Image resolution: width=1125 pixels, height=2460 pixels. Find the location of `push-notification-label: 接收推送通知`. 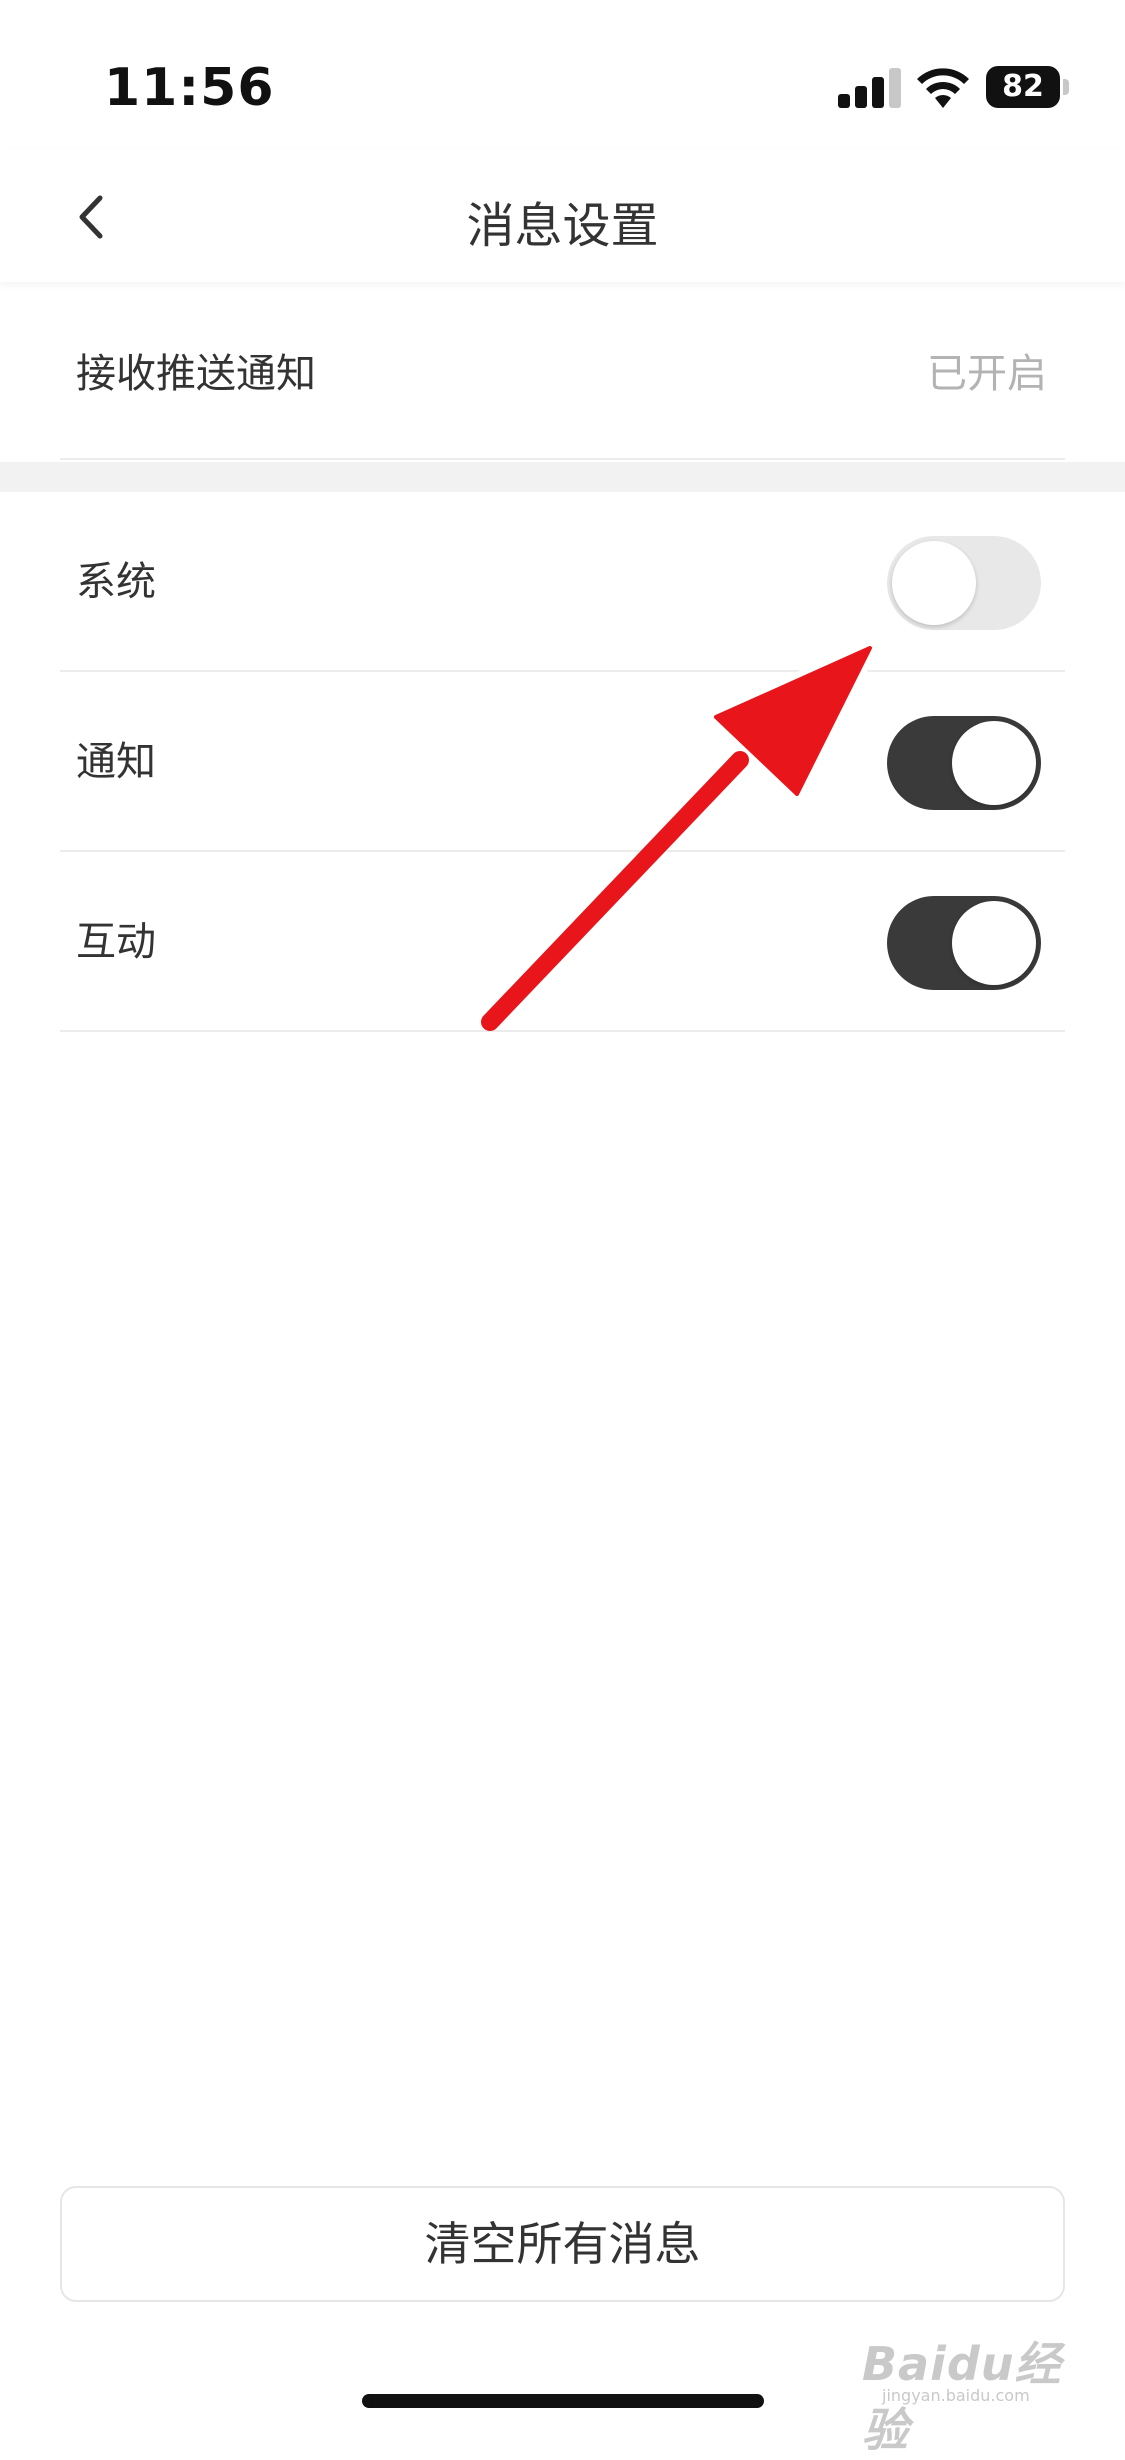

push-notification-label: 接收推送通知 is located at coordinates (196, 374).